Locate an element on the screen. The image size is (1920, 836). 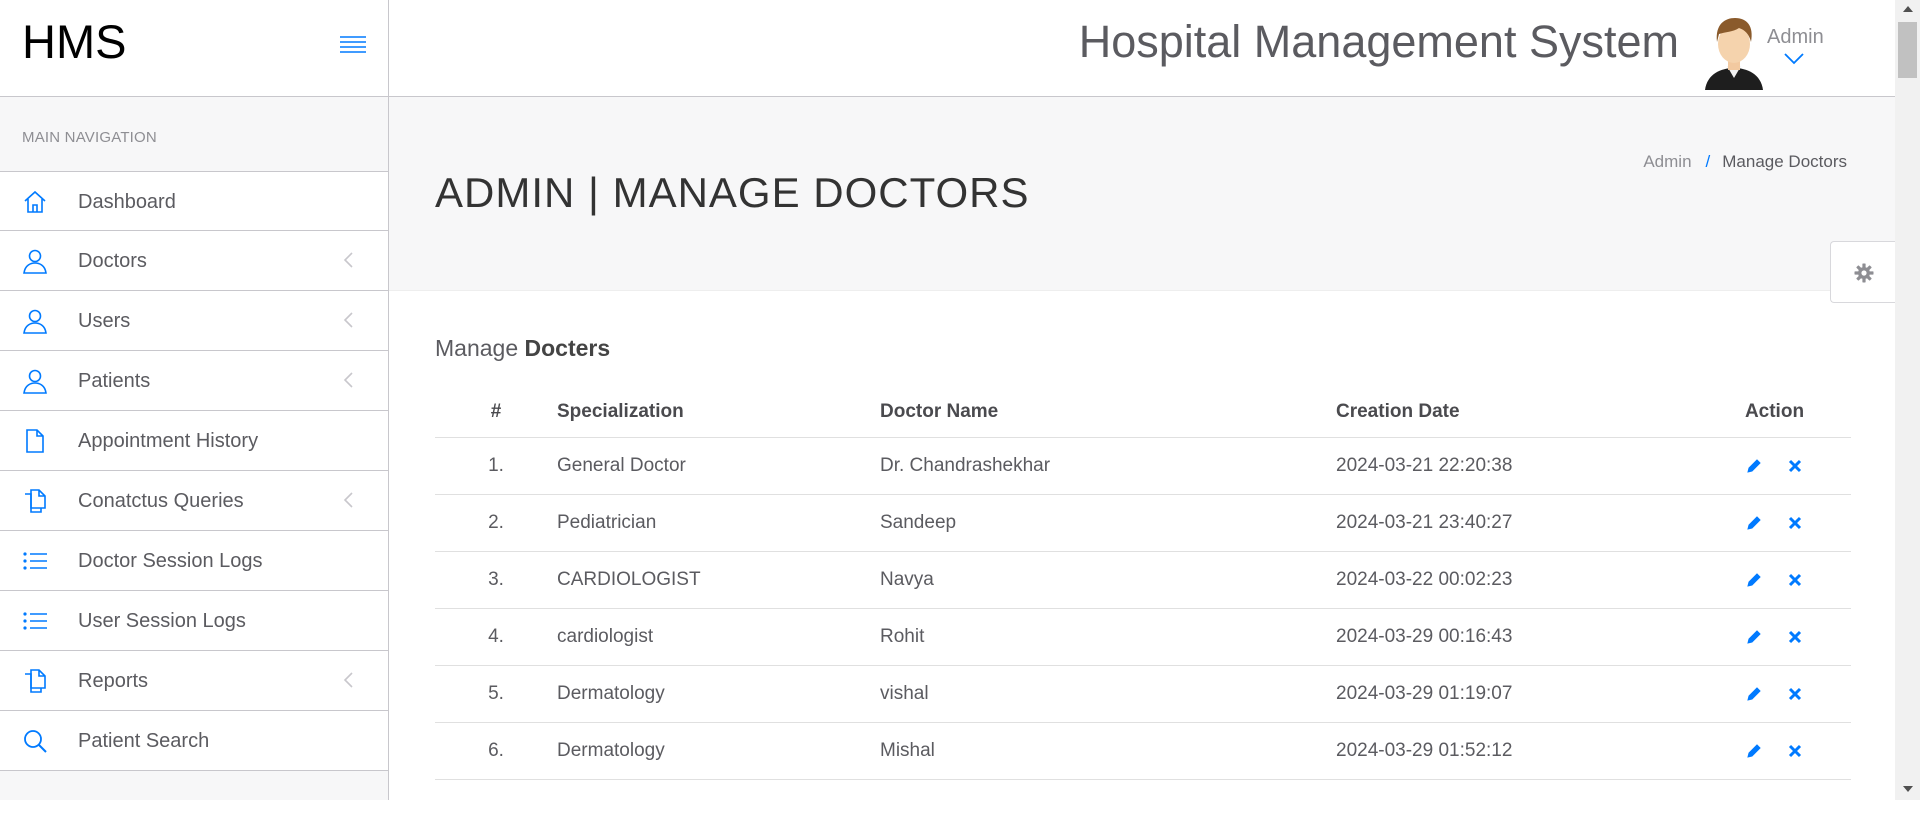
sidebar-item-label: Doctor Session Logs is located at coordinates (170, 561).